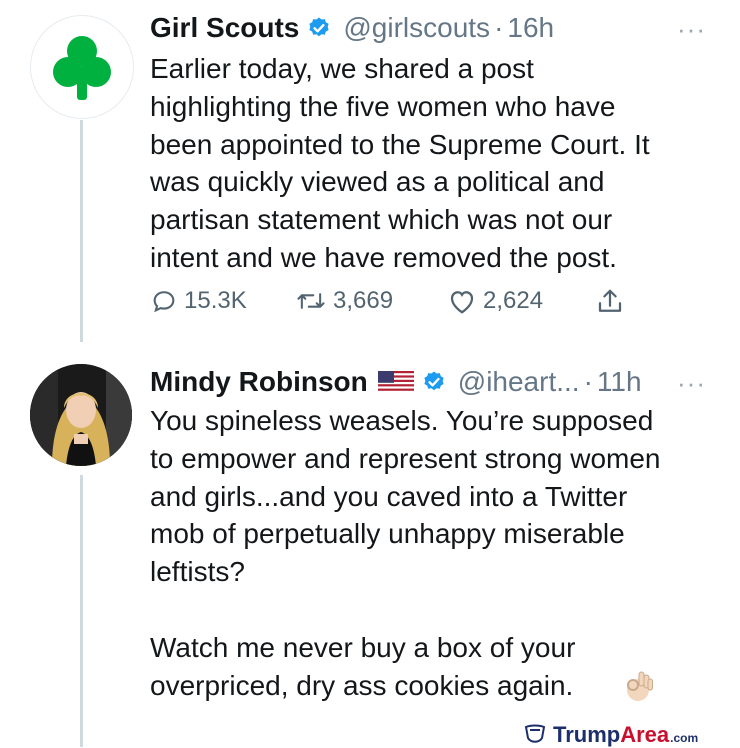 This screenshot has height=748, width=740. What do you see at coordinates (259, 382) in the screenshot?
I see `author-name: Mindy Robinson` at bounding box center [259, 382].